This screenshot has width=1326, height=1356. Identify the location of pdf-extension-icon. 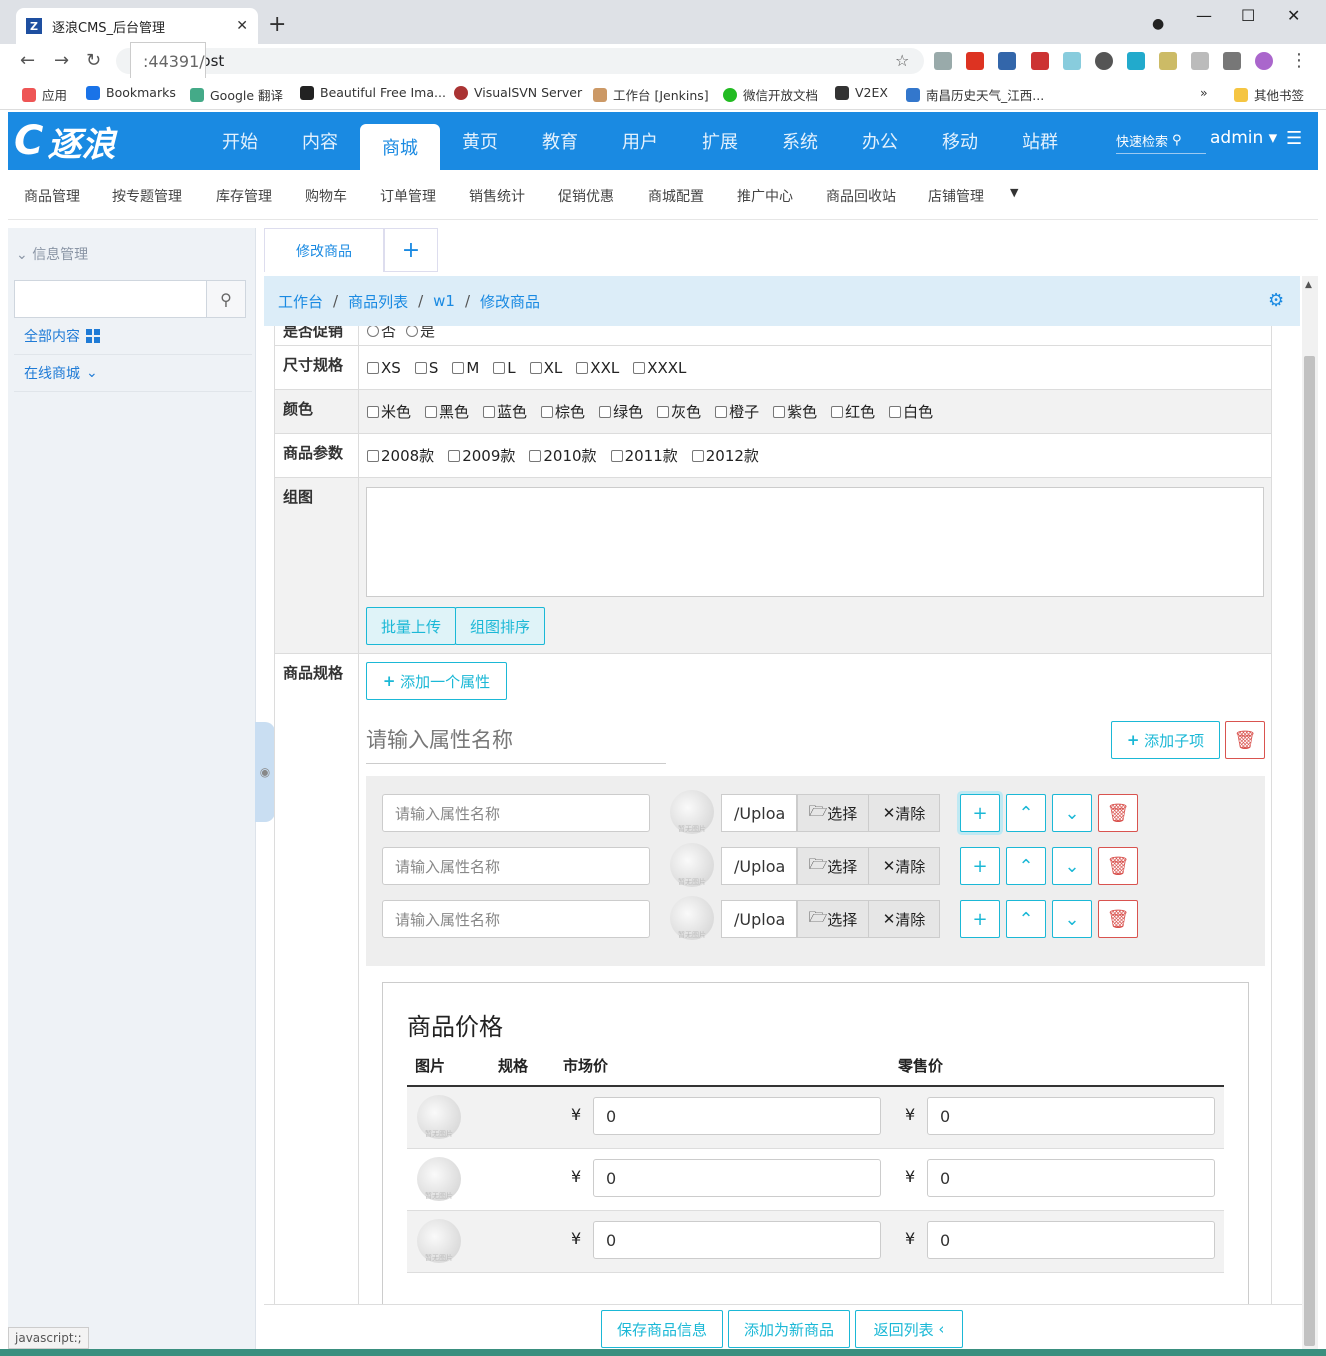
(975, 61).